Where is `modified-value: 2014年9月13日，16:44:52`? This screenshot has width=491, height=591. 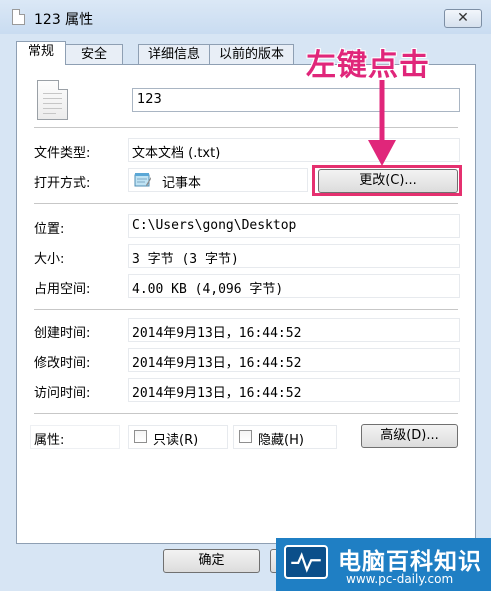 modified-value: 2014年9月13日，16:44:52 is located at coordinates (217, 363).